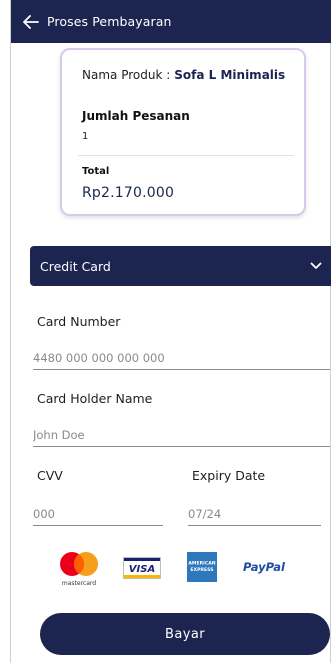 Image resolution: width=331 pixels, height=663 pixels. I want to click on card-holder-input, so click(181, 437).